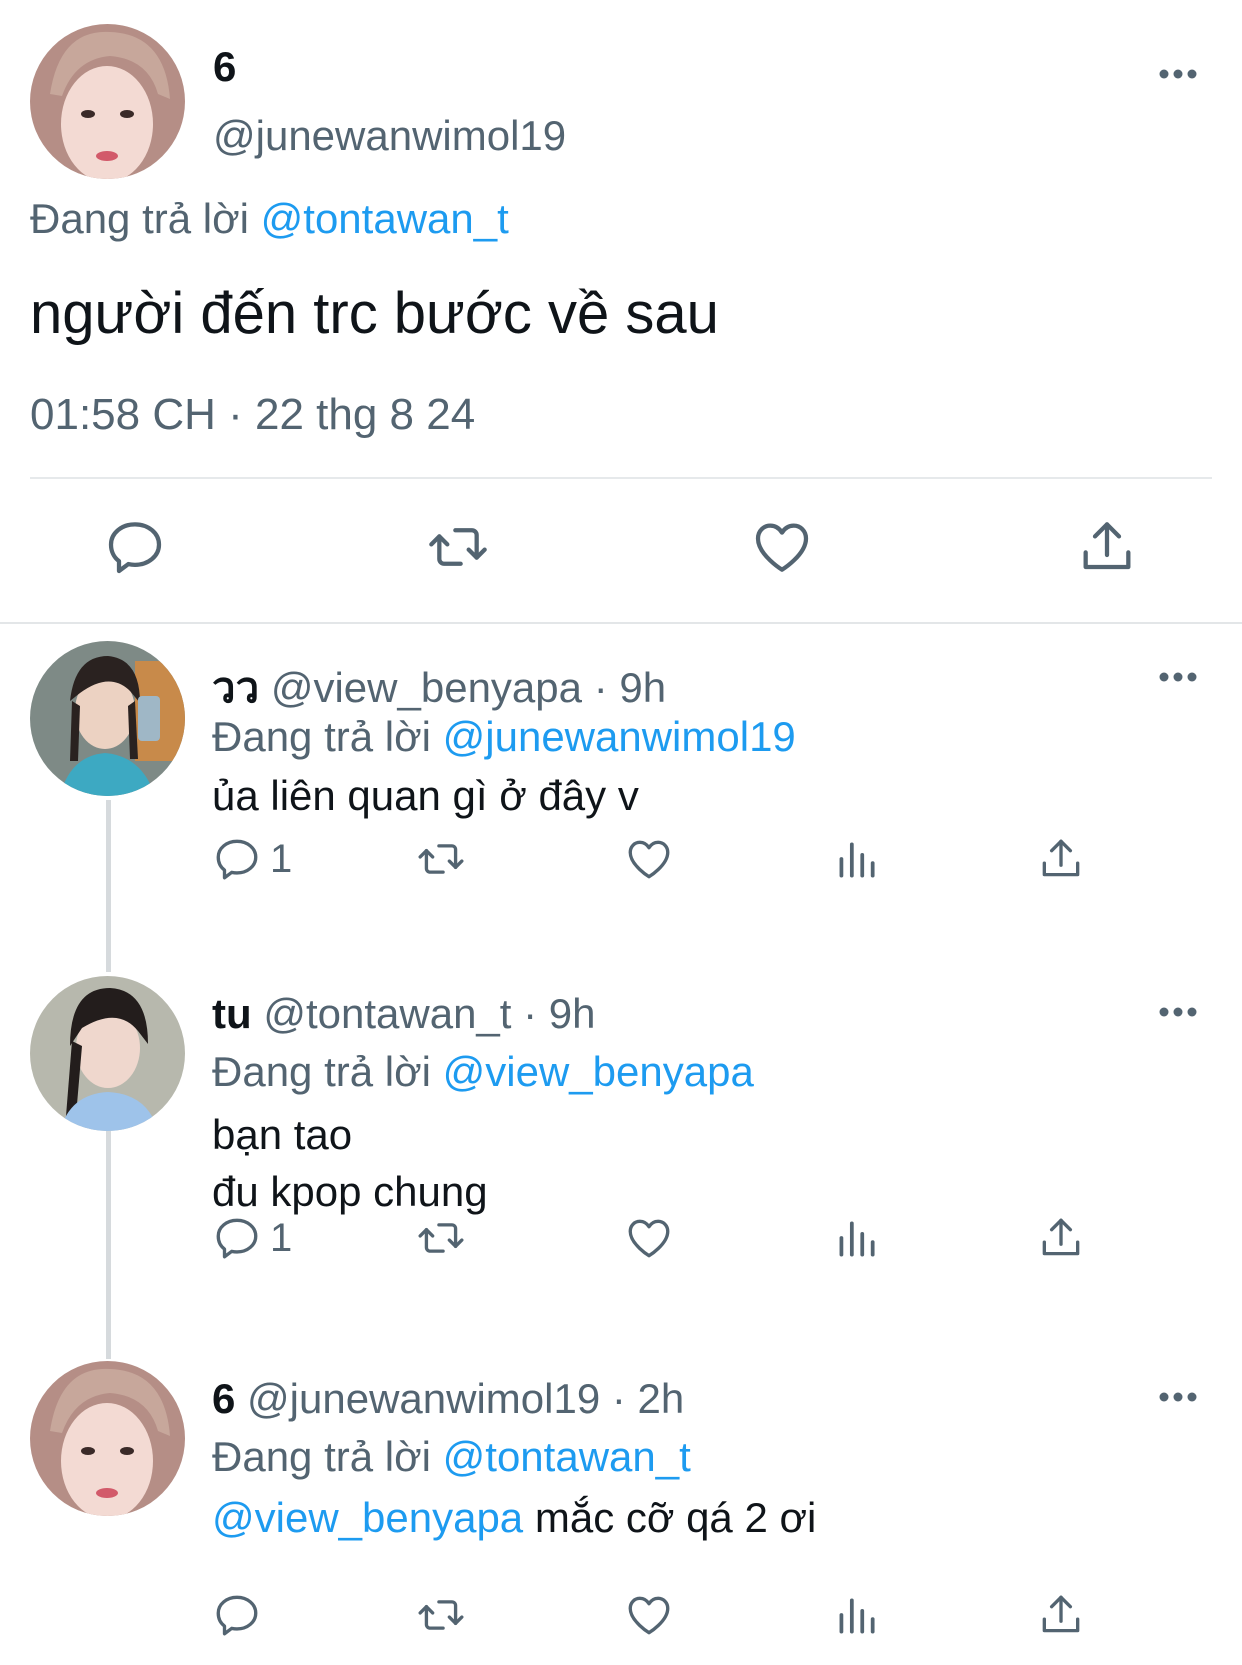 Image resolution: width=1242 pixels, height=1665 pixels. What do you see at coordinates (619, 736) in the screenshot?
I see `replying-to-link: @junewanwimol19` at bounding box center [619, 736].